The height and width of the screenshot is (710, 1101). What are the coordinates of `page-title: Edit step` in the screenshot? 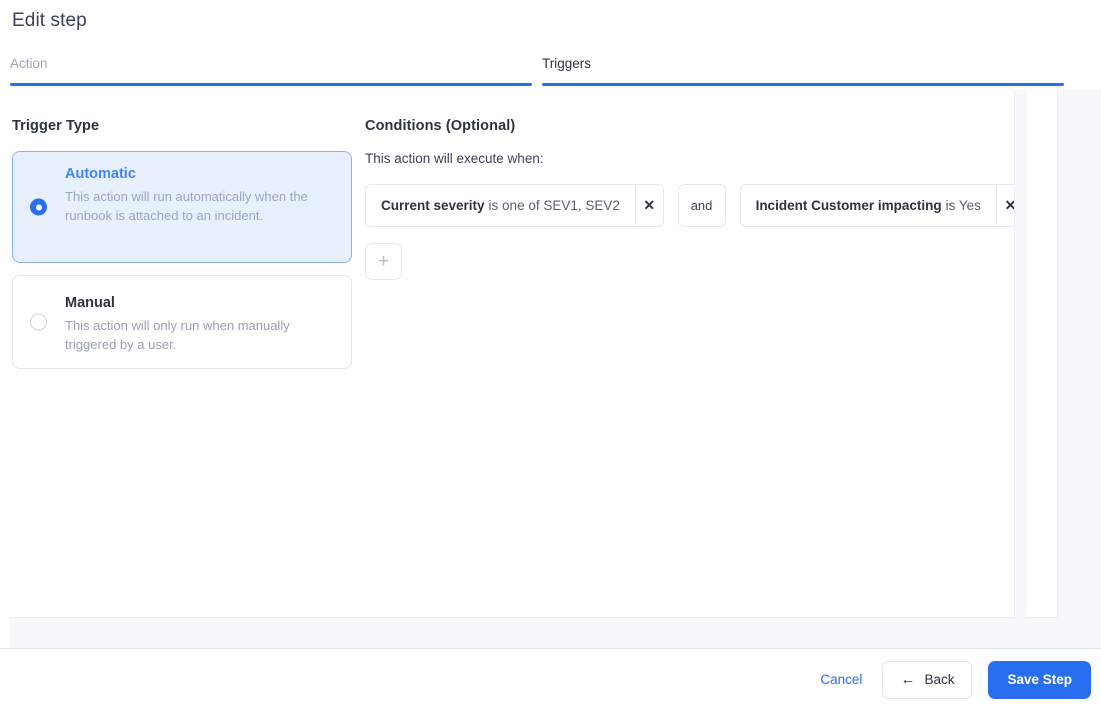 It's located at (49, 20).